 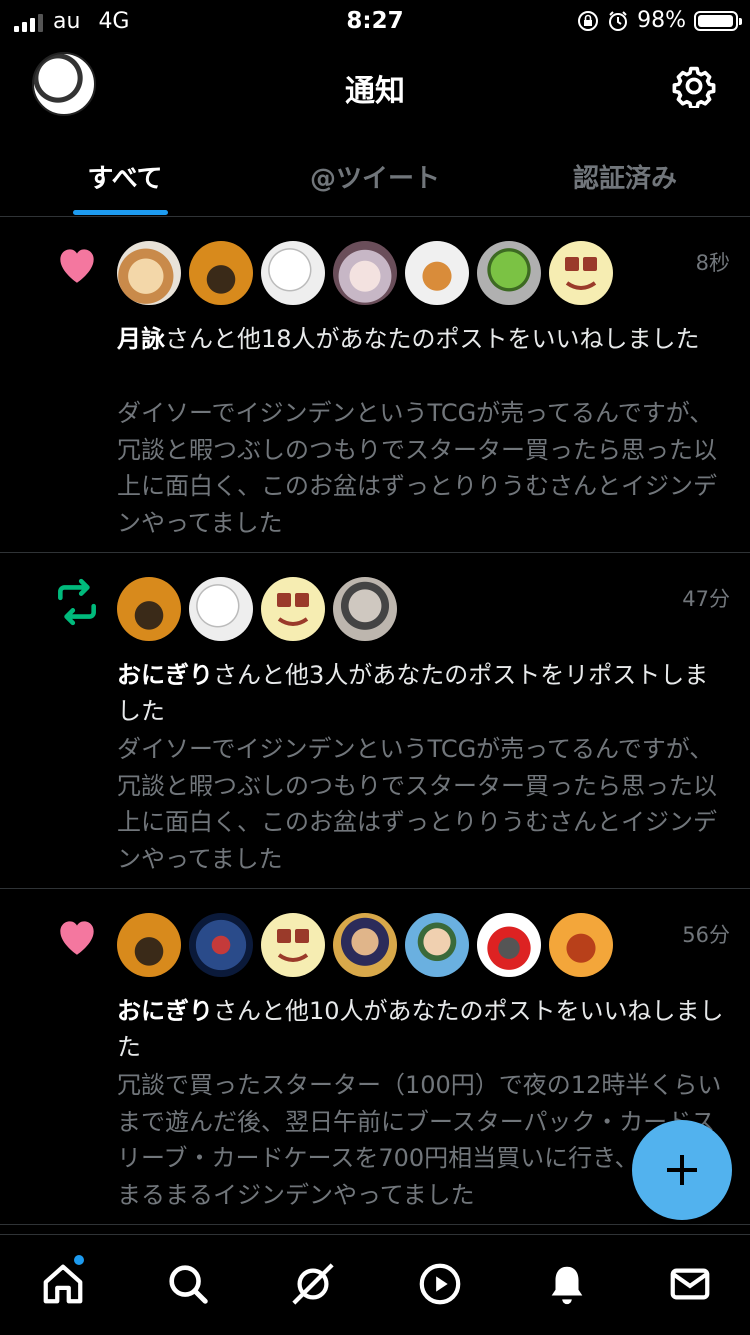 I want to click on home-icon, so click(x=63, y=1284).